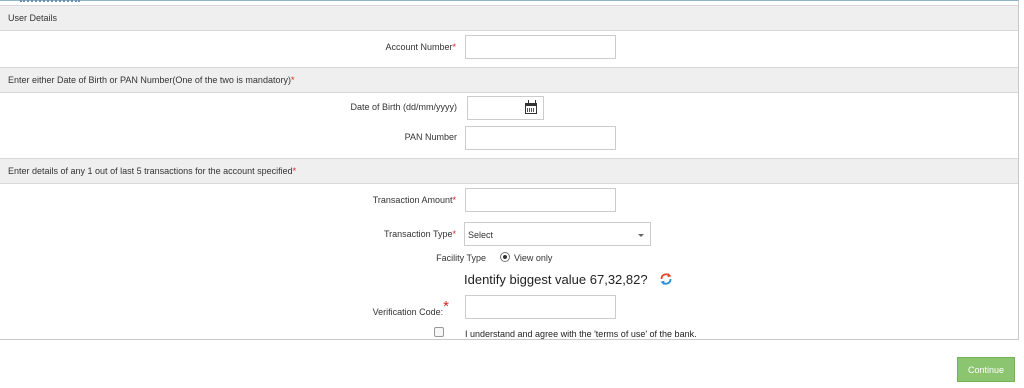 Image resolution: width=1024 pixels, height=388 pixels. I want to click on section-title: User Details, so click(33, 18).